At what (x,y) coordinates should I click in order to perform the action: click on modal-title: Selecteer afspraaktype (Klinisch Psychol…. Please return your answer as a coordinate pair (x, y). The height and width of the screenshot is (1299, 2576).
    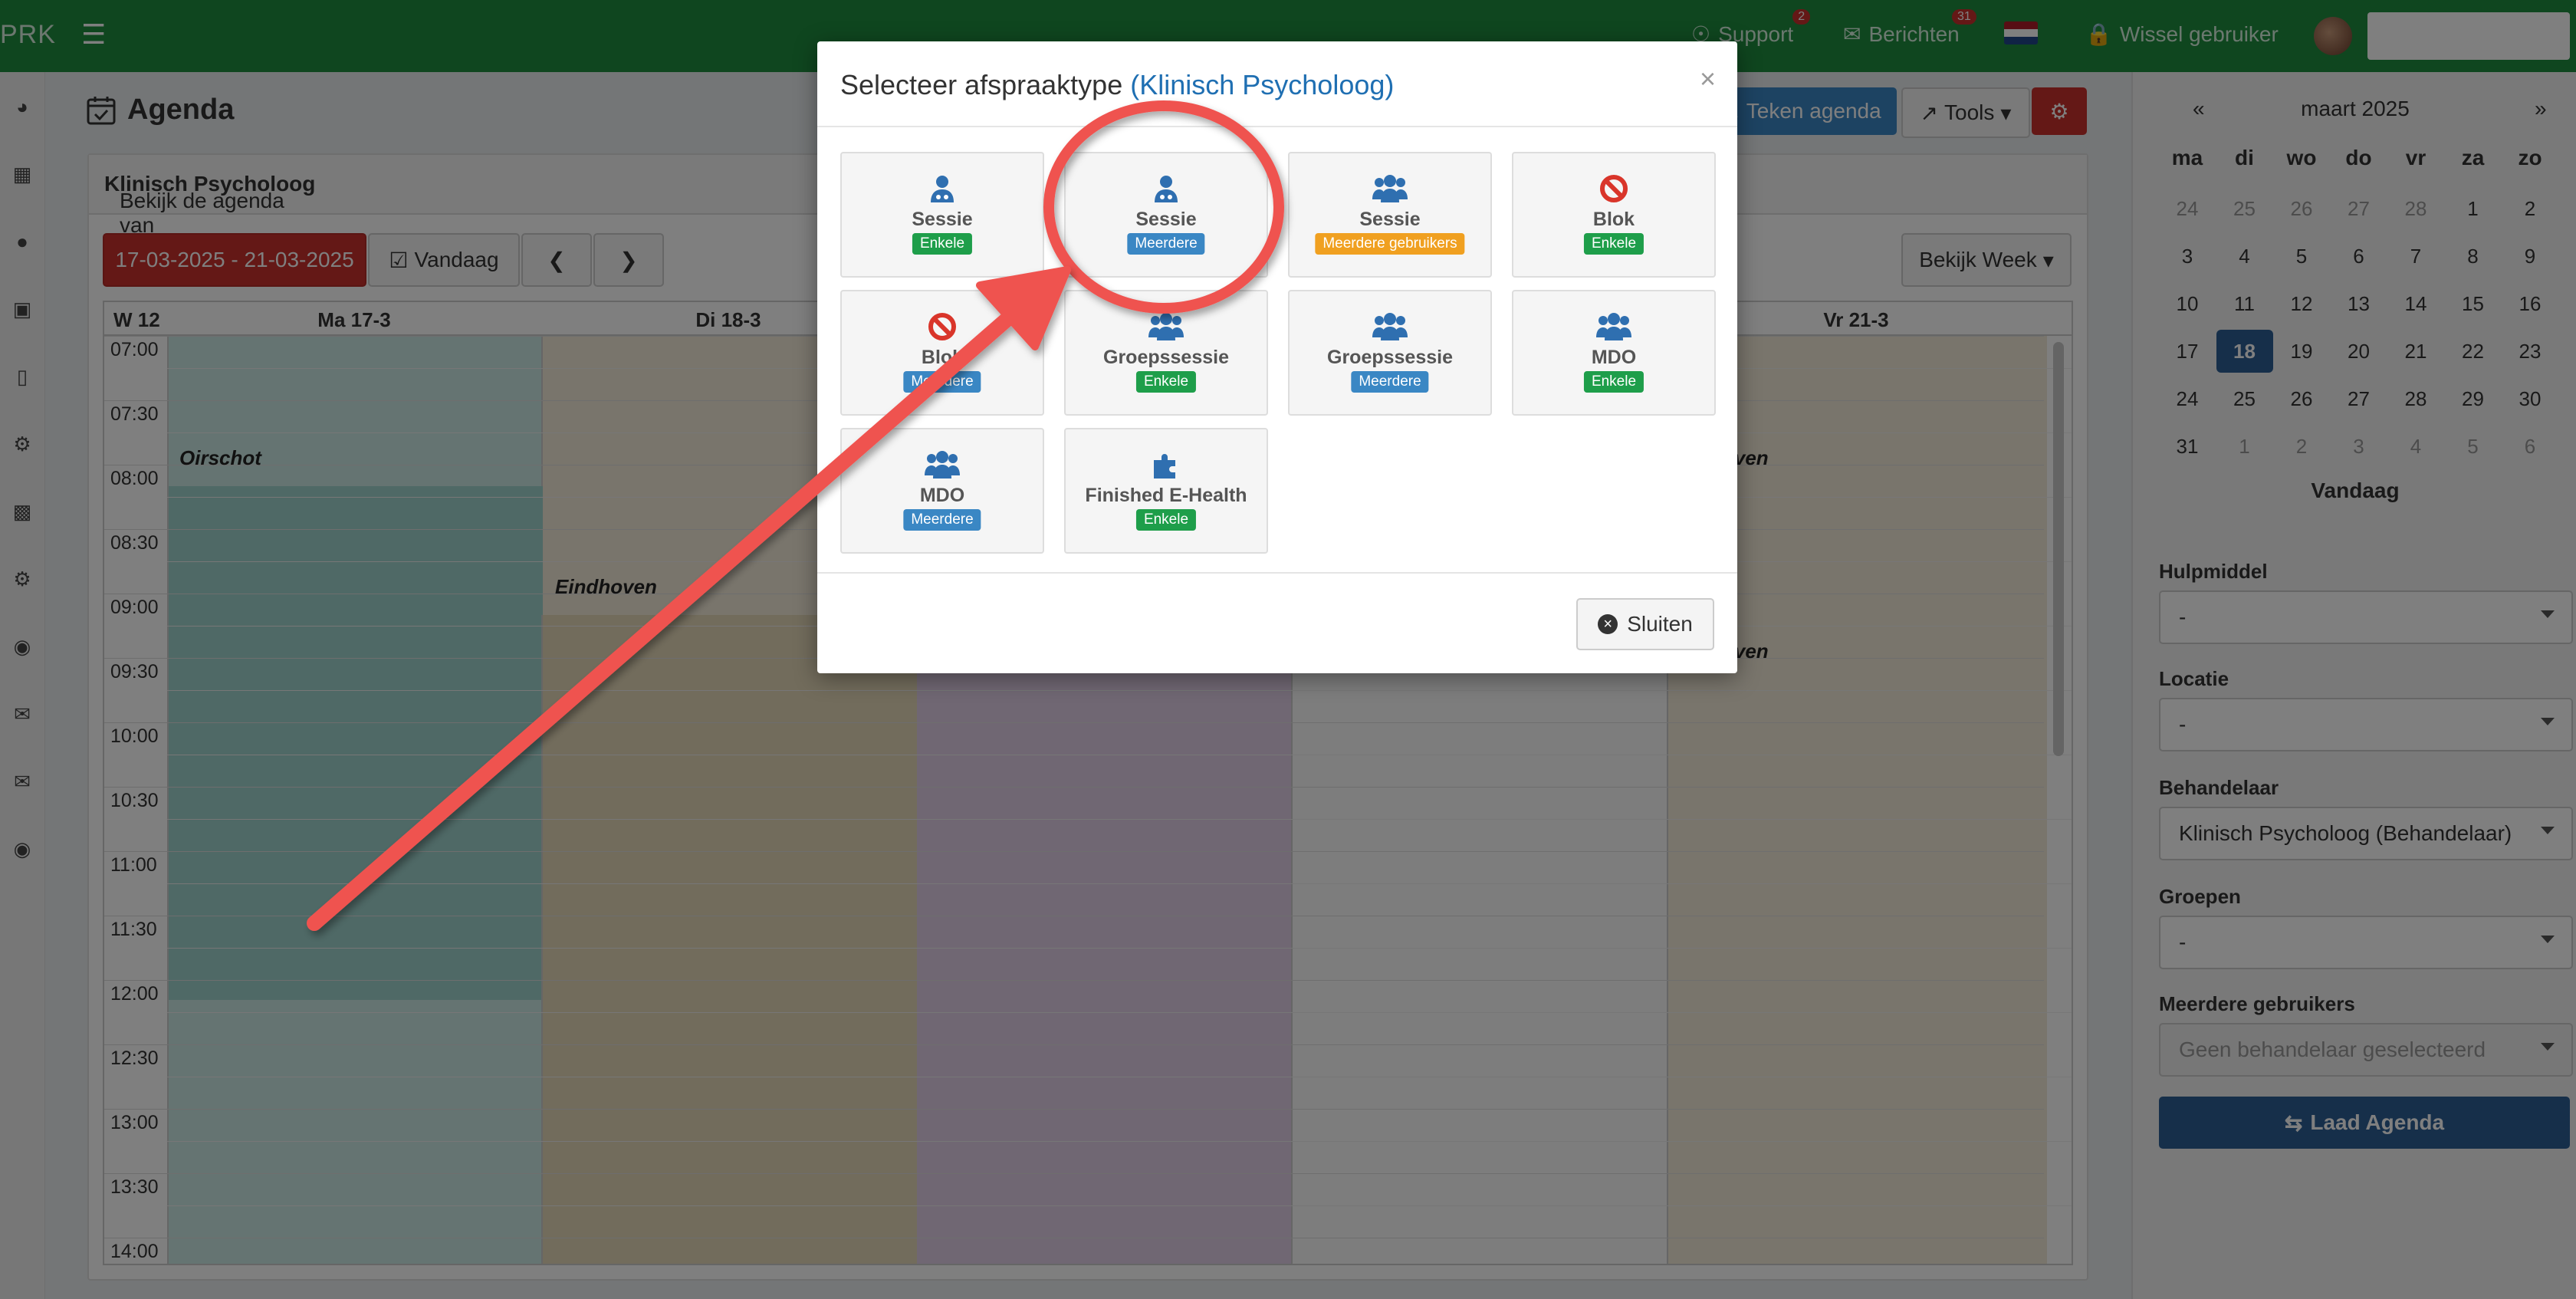
    Looking at the image, I should click on (1117, 85).